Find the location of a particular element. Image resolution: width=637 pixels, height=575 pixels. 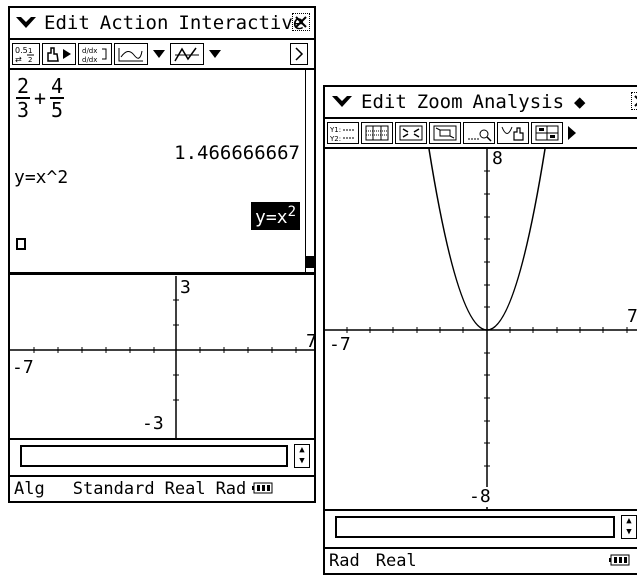

graph-select-icon is located at coordinates (131, 54).